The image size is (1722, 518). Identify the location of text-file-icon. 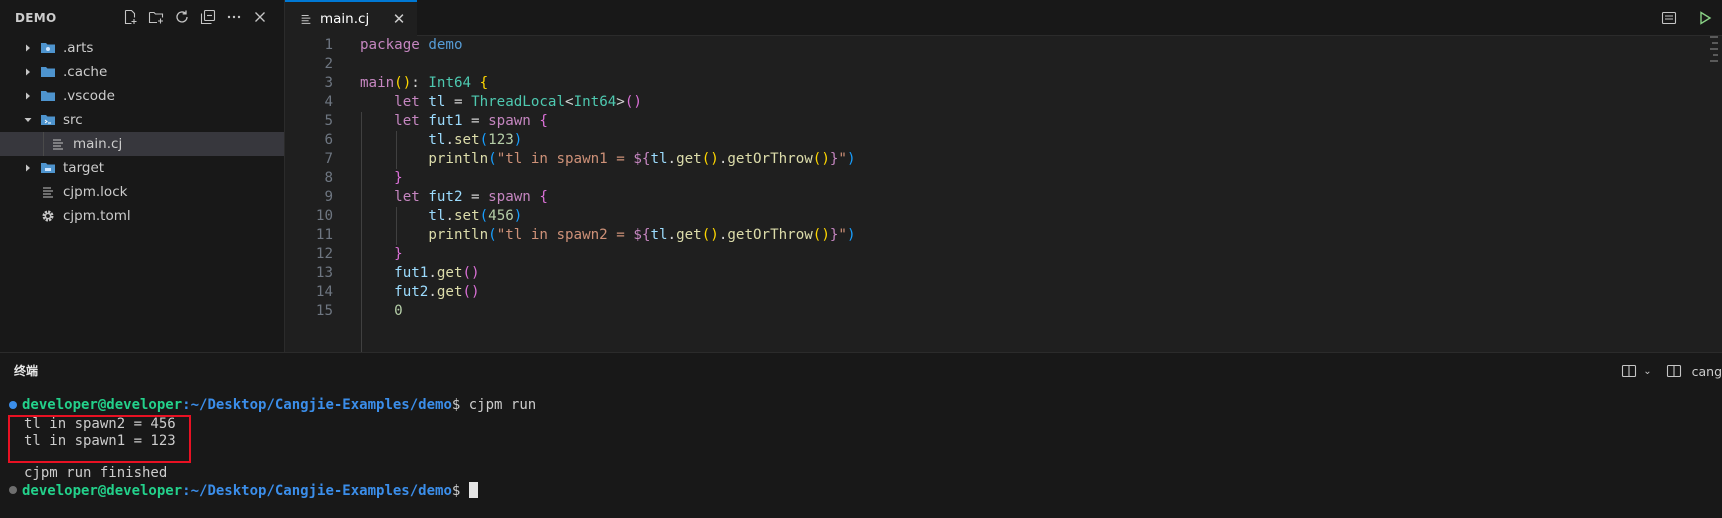
(48, 192).